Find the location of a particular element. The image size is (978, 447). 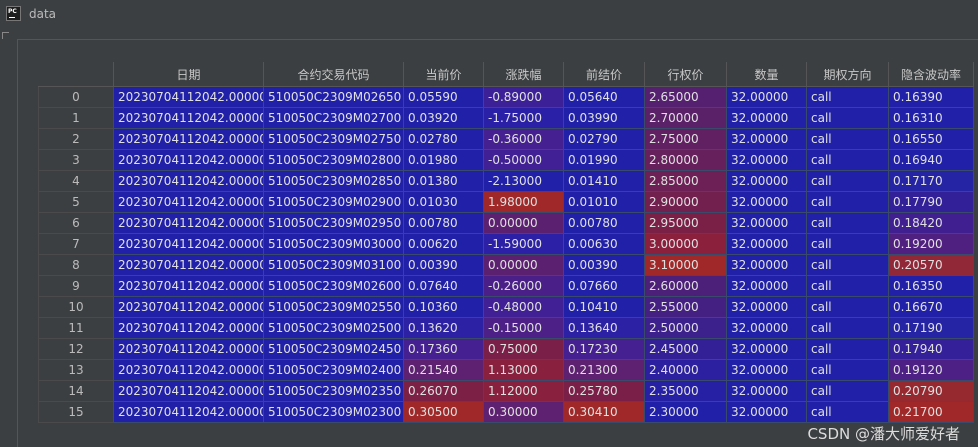

current-price-cell: 0.17360 is located at coordinates (443, 349).